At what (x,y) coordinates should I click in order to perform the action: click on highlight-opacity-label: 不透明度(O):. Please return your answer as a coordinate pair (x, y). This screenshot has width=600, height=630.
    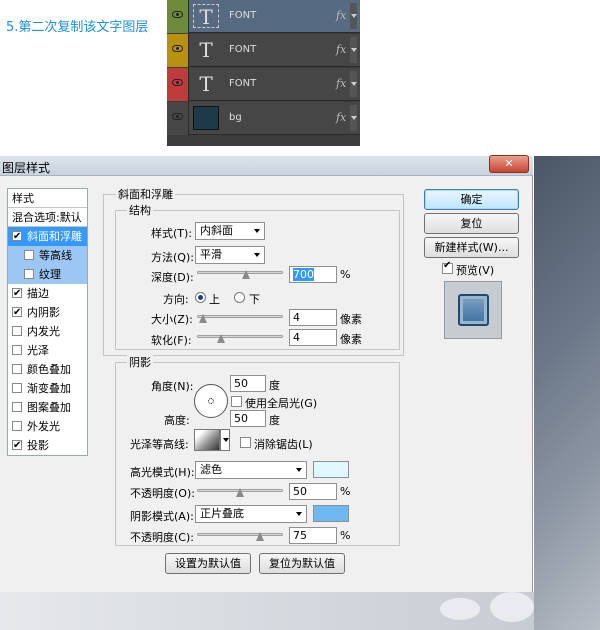
    Looking at the image, I should click on (162, 493).